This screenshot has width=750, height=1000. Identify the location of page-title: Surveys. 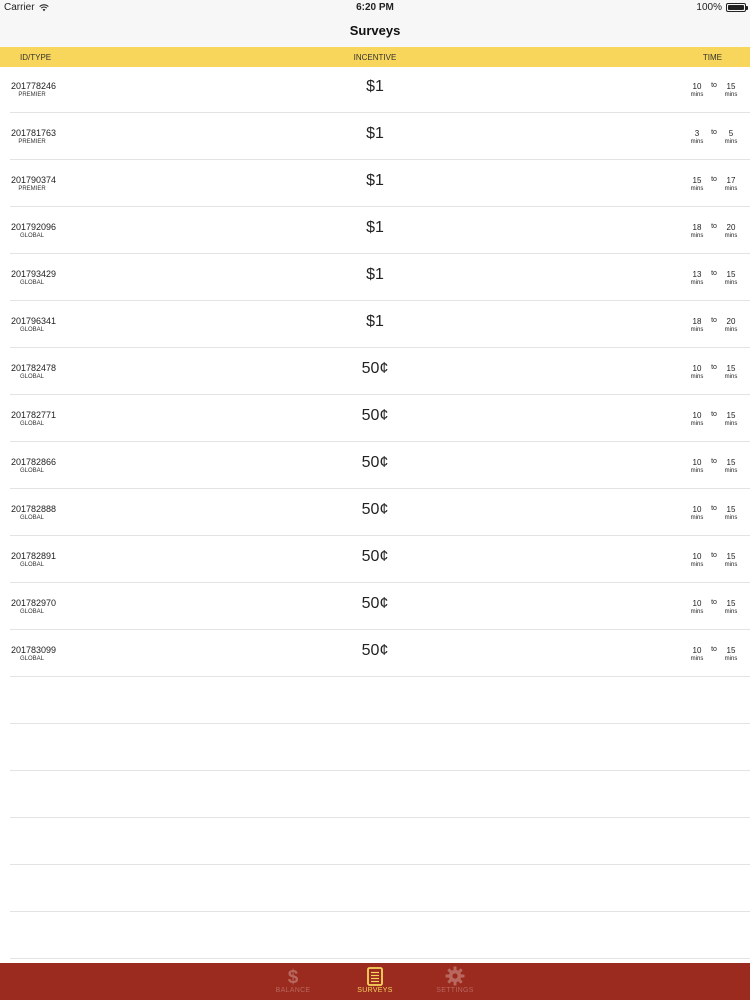
(375, 30).